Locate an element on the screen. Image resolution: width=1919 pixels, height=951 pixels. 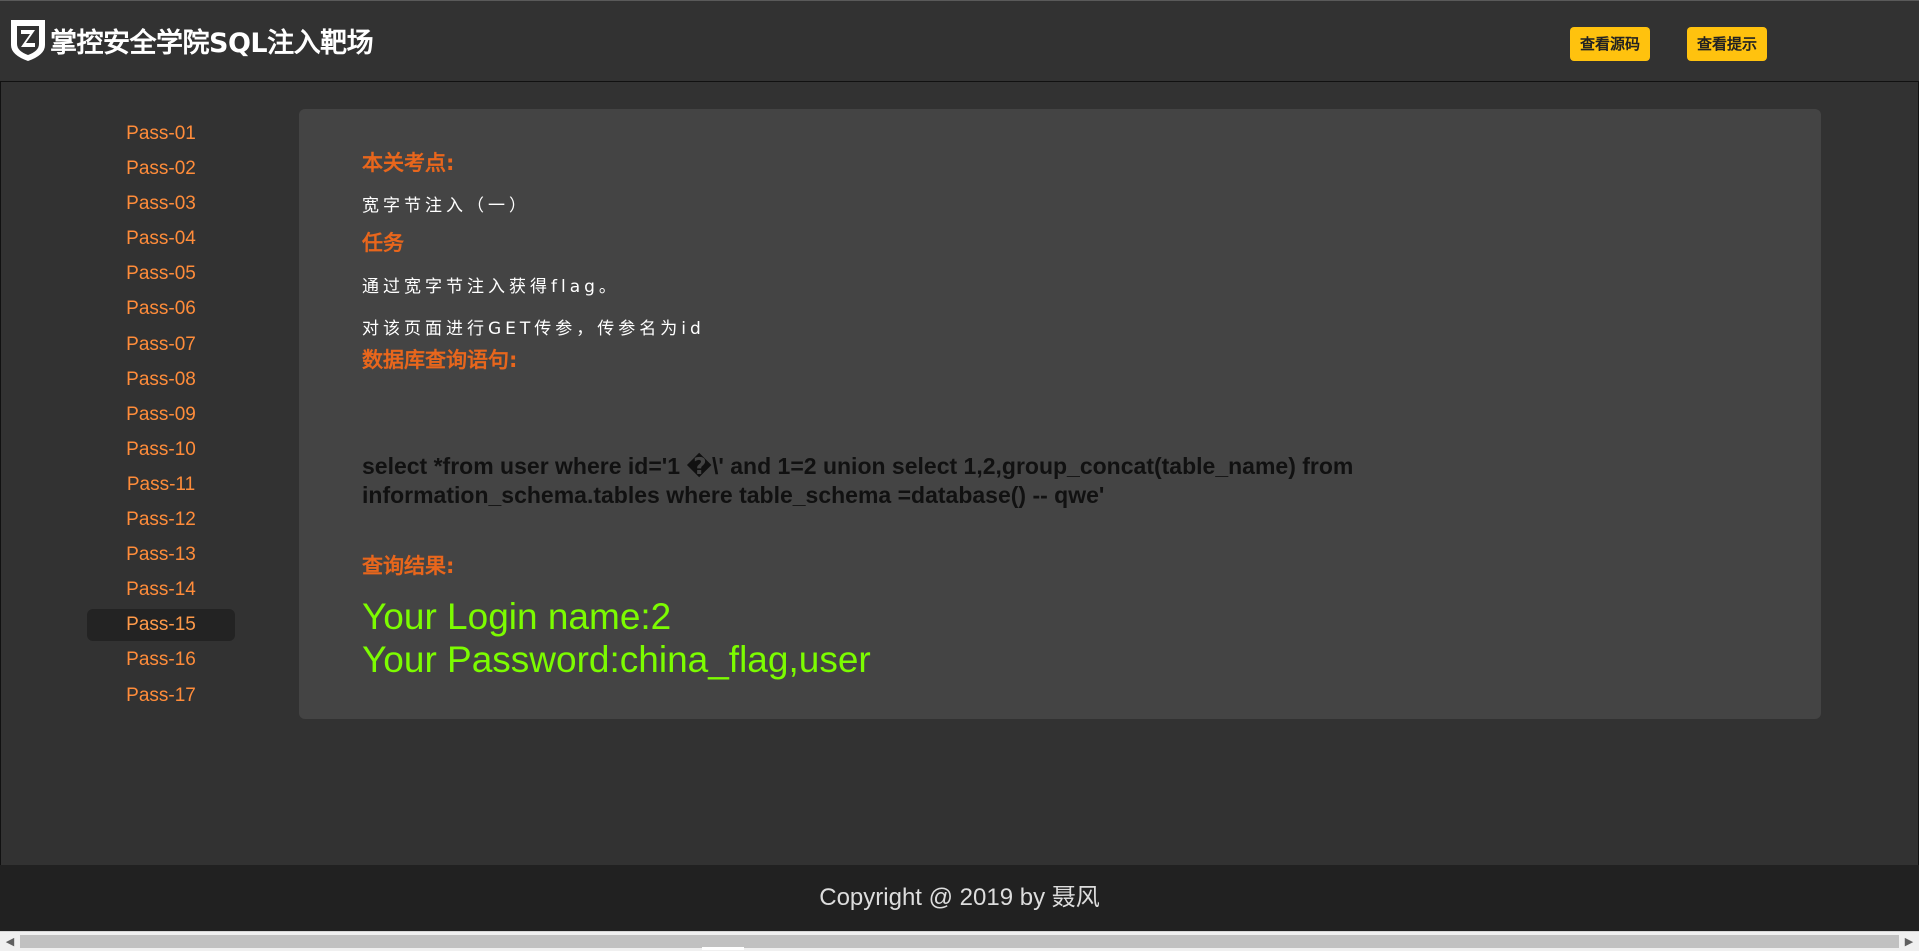
section-title-test-point: 本关考点: is located at coordinates (408, 163).